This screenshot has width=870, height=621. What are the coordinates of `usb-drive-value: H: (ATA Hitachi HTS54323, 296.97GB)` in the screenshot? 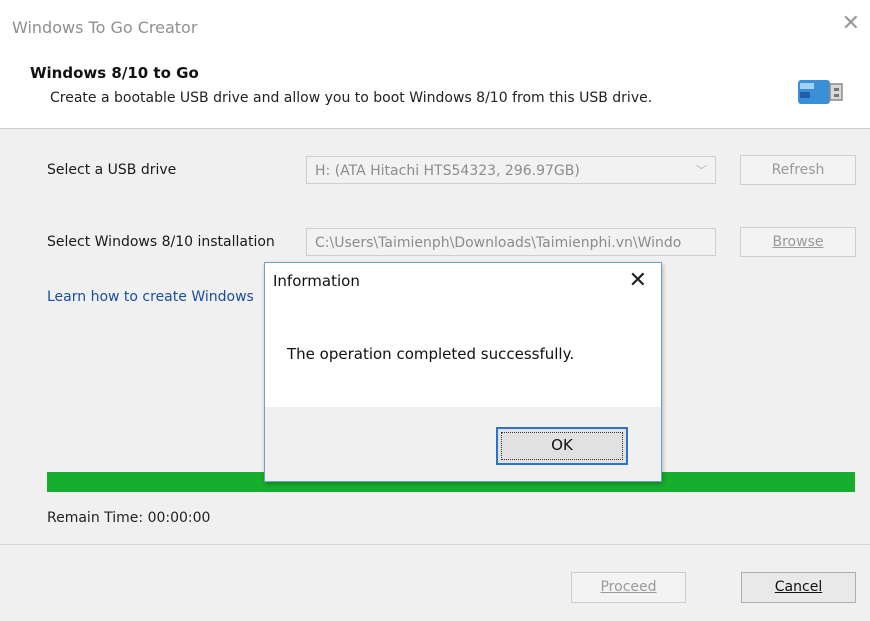 It's located at (447, 171).